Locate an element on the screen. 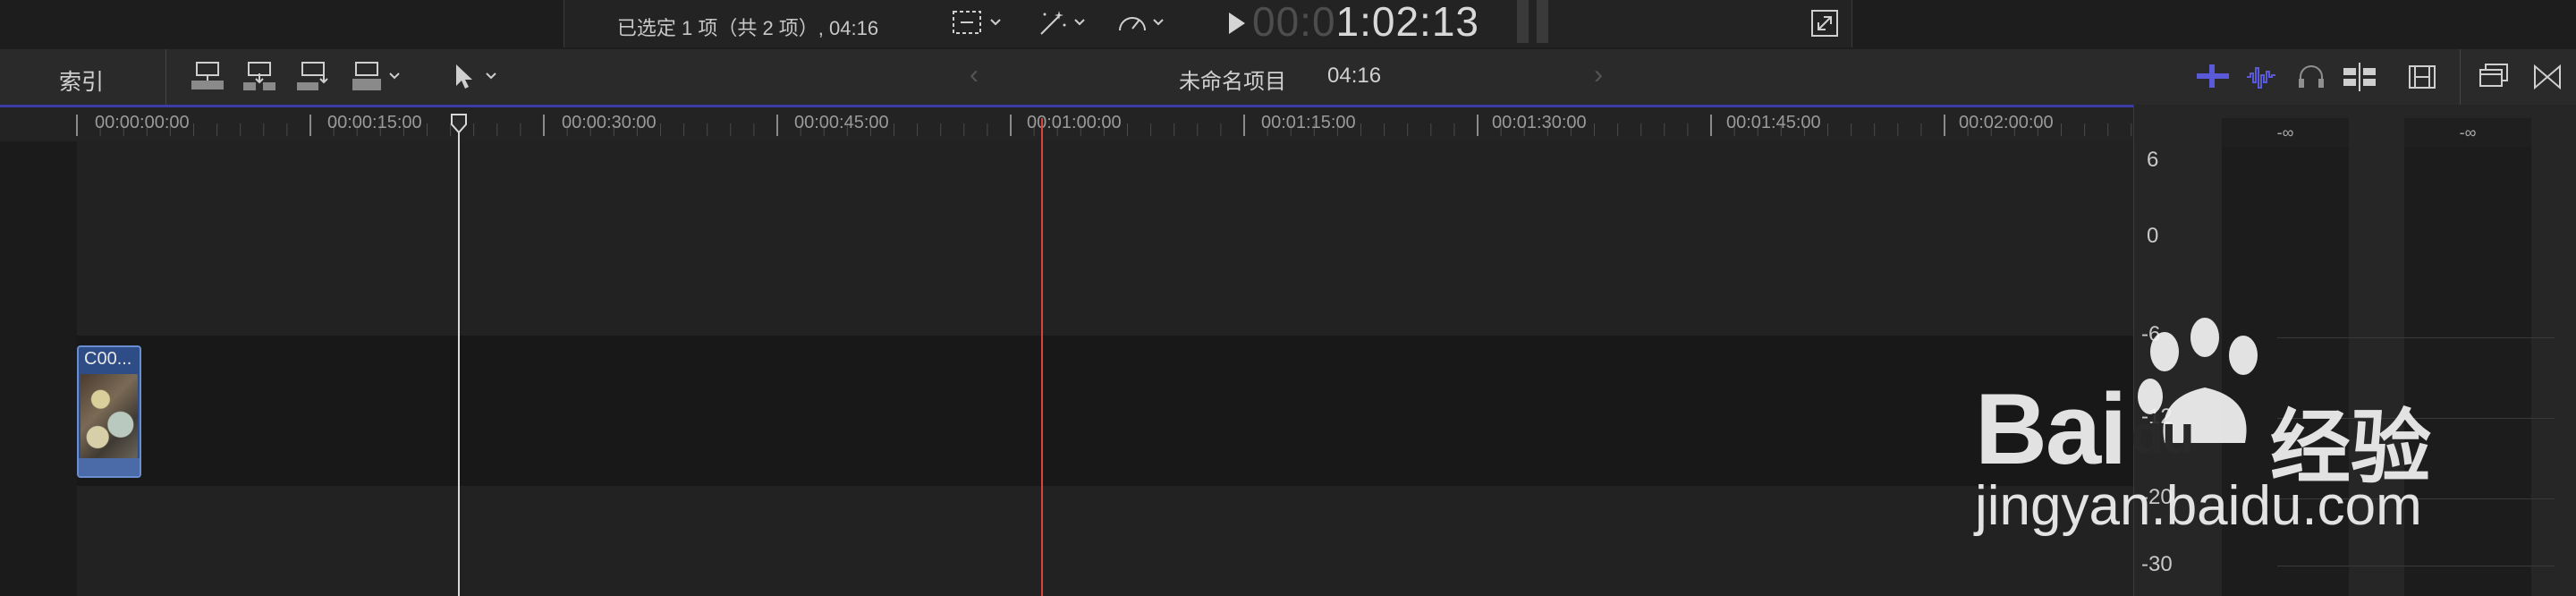  stacked-windows-icon is located at coordinates (2493, 75).